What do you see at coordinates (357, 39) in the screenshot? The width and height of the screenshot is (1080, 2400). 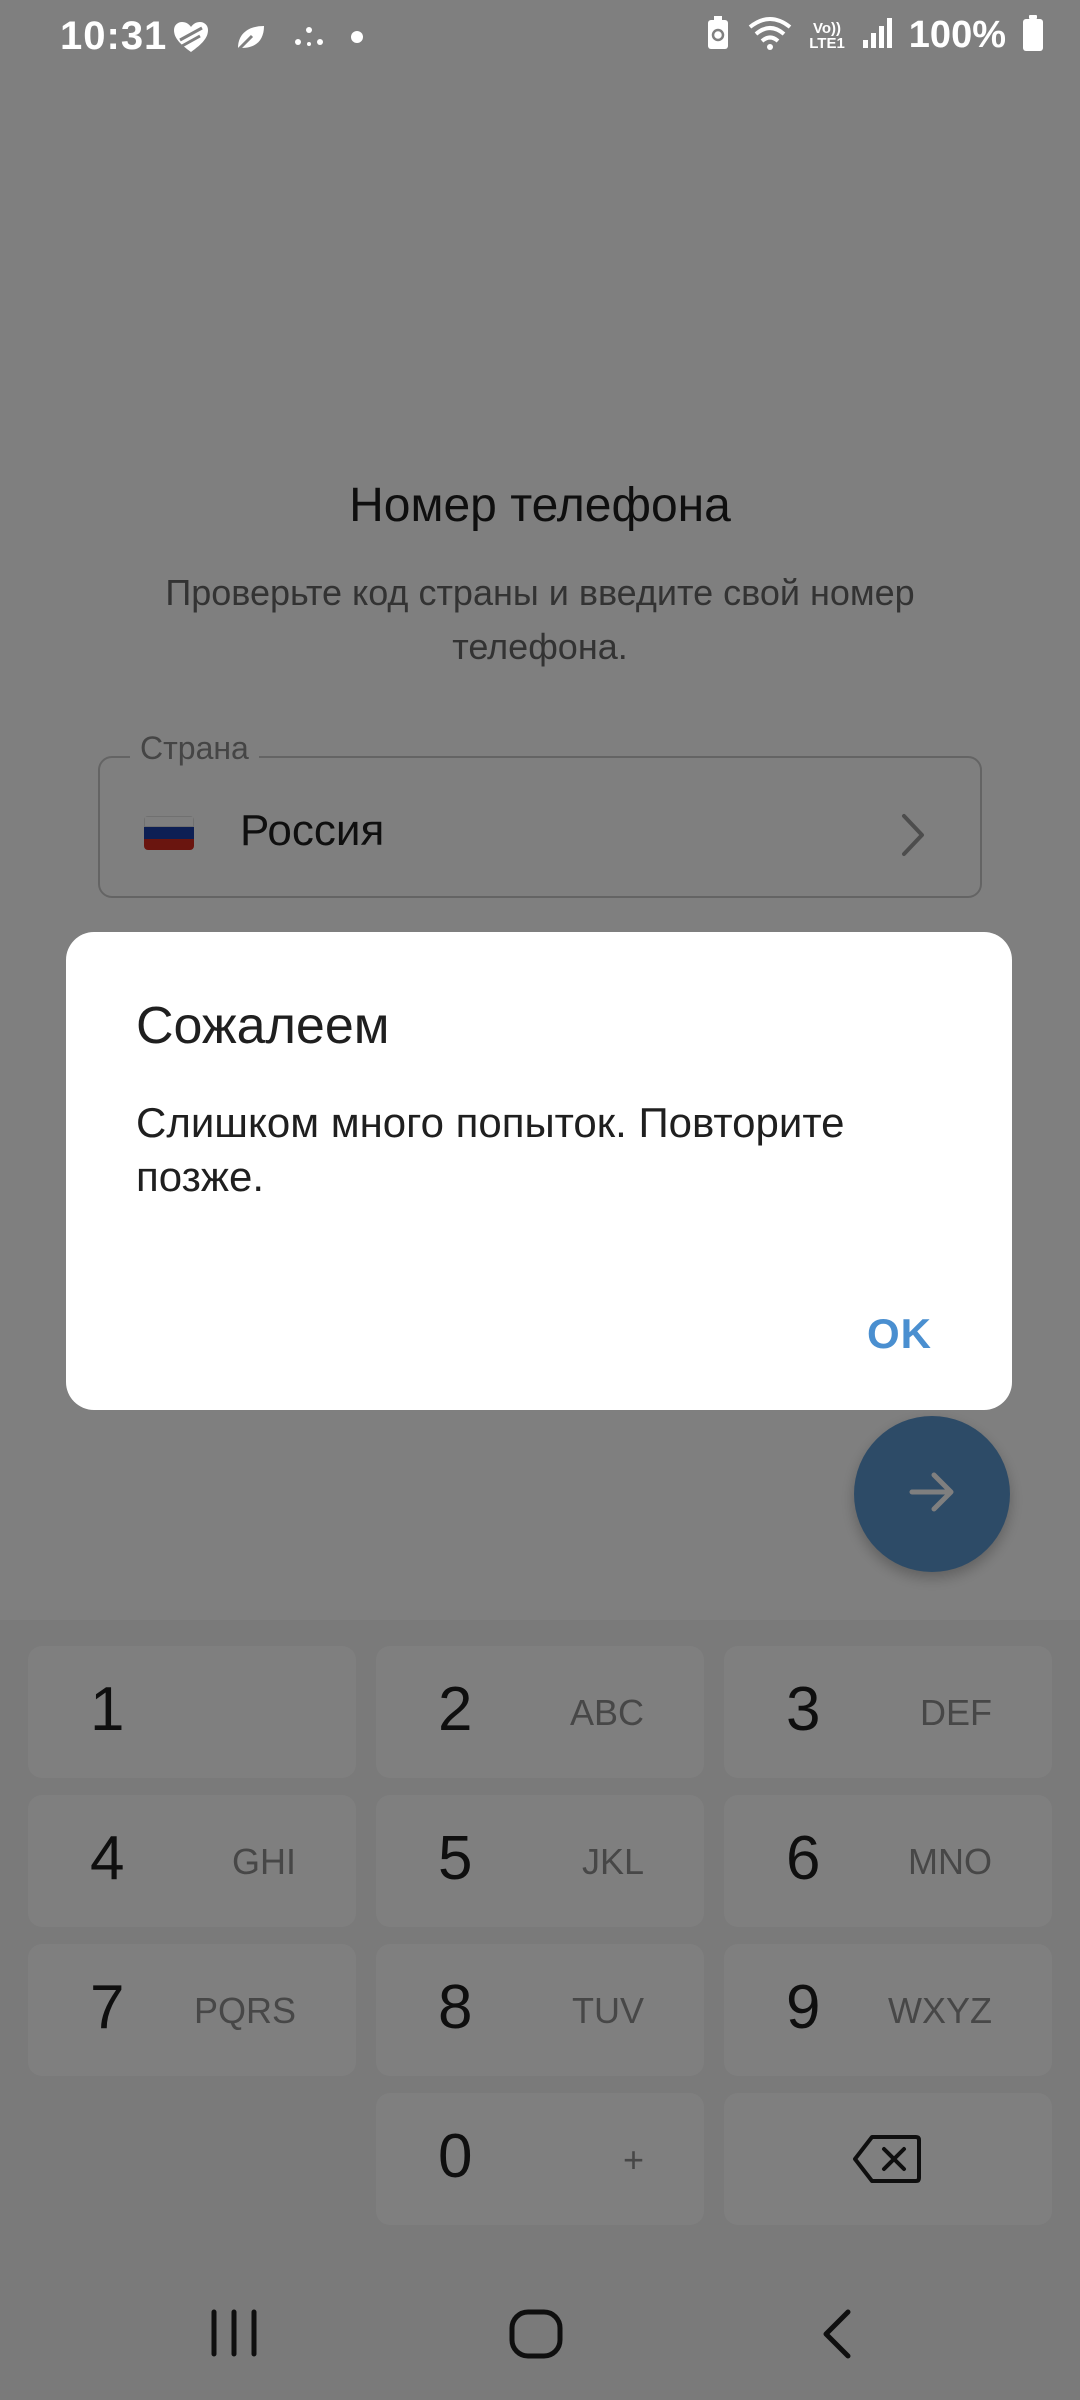 I see `dot-icon` at bounding box center [357, 39].